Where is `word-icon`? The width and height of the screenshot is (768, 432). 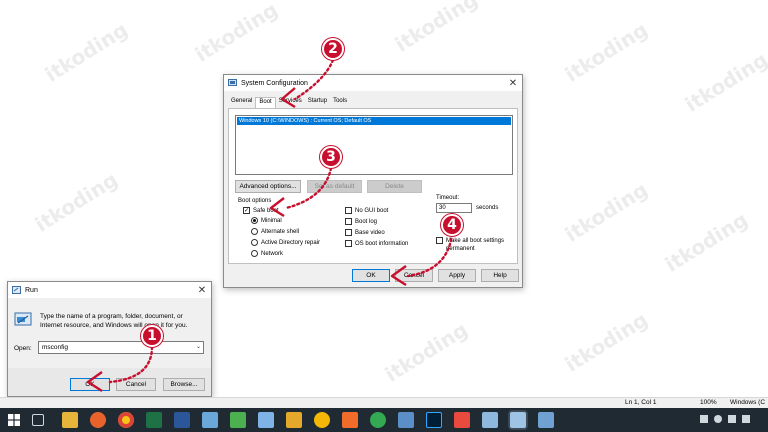
word-icon is located at coordinates (182, 420).